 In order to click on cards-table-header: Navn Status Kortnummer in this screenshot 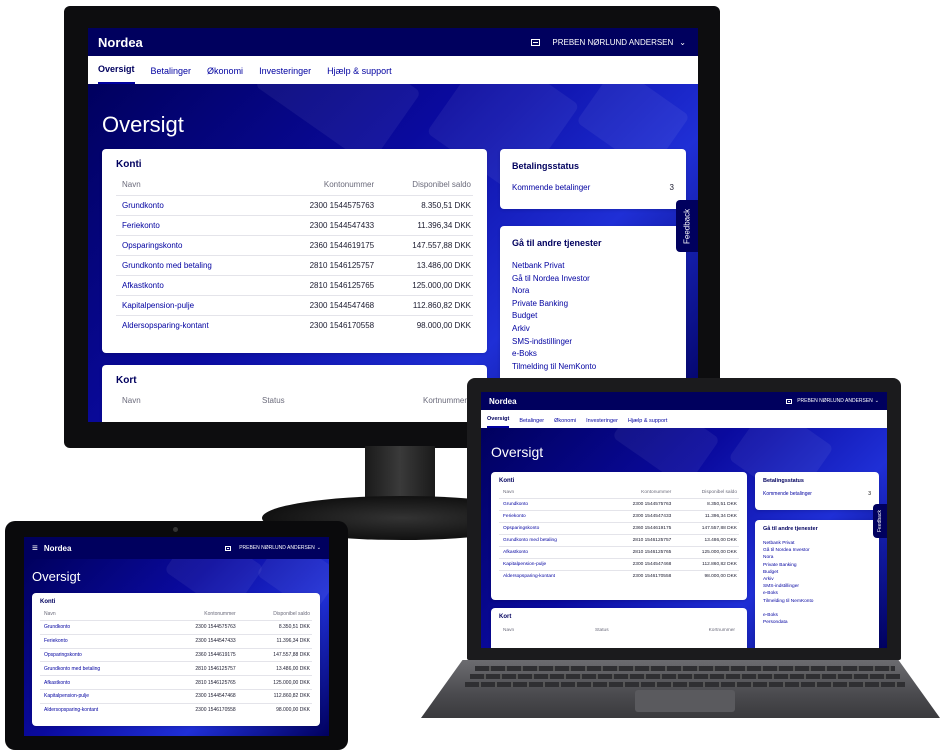, I will do `click(619, 630)`.